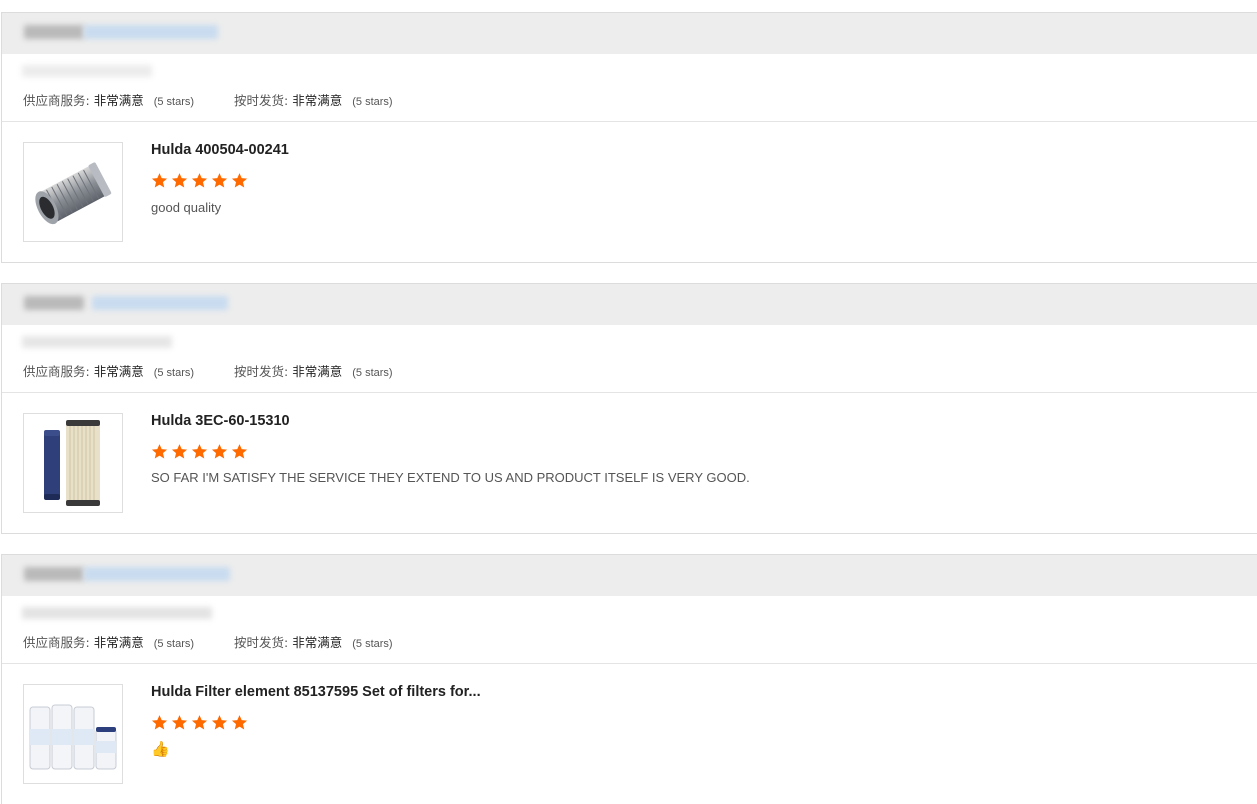 The width and height of the screenshot is (1257, 804). What do you see at coordinates (220, 421) in the screenshot?
I see `product-title: Hulda 3EC-60-15310` at bounding box center [220, 421].